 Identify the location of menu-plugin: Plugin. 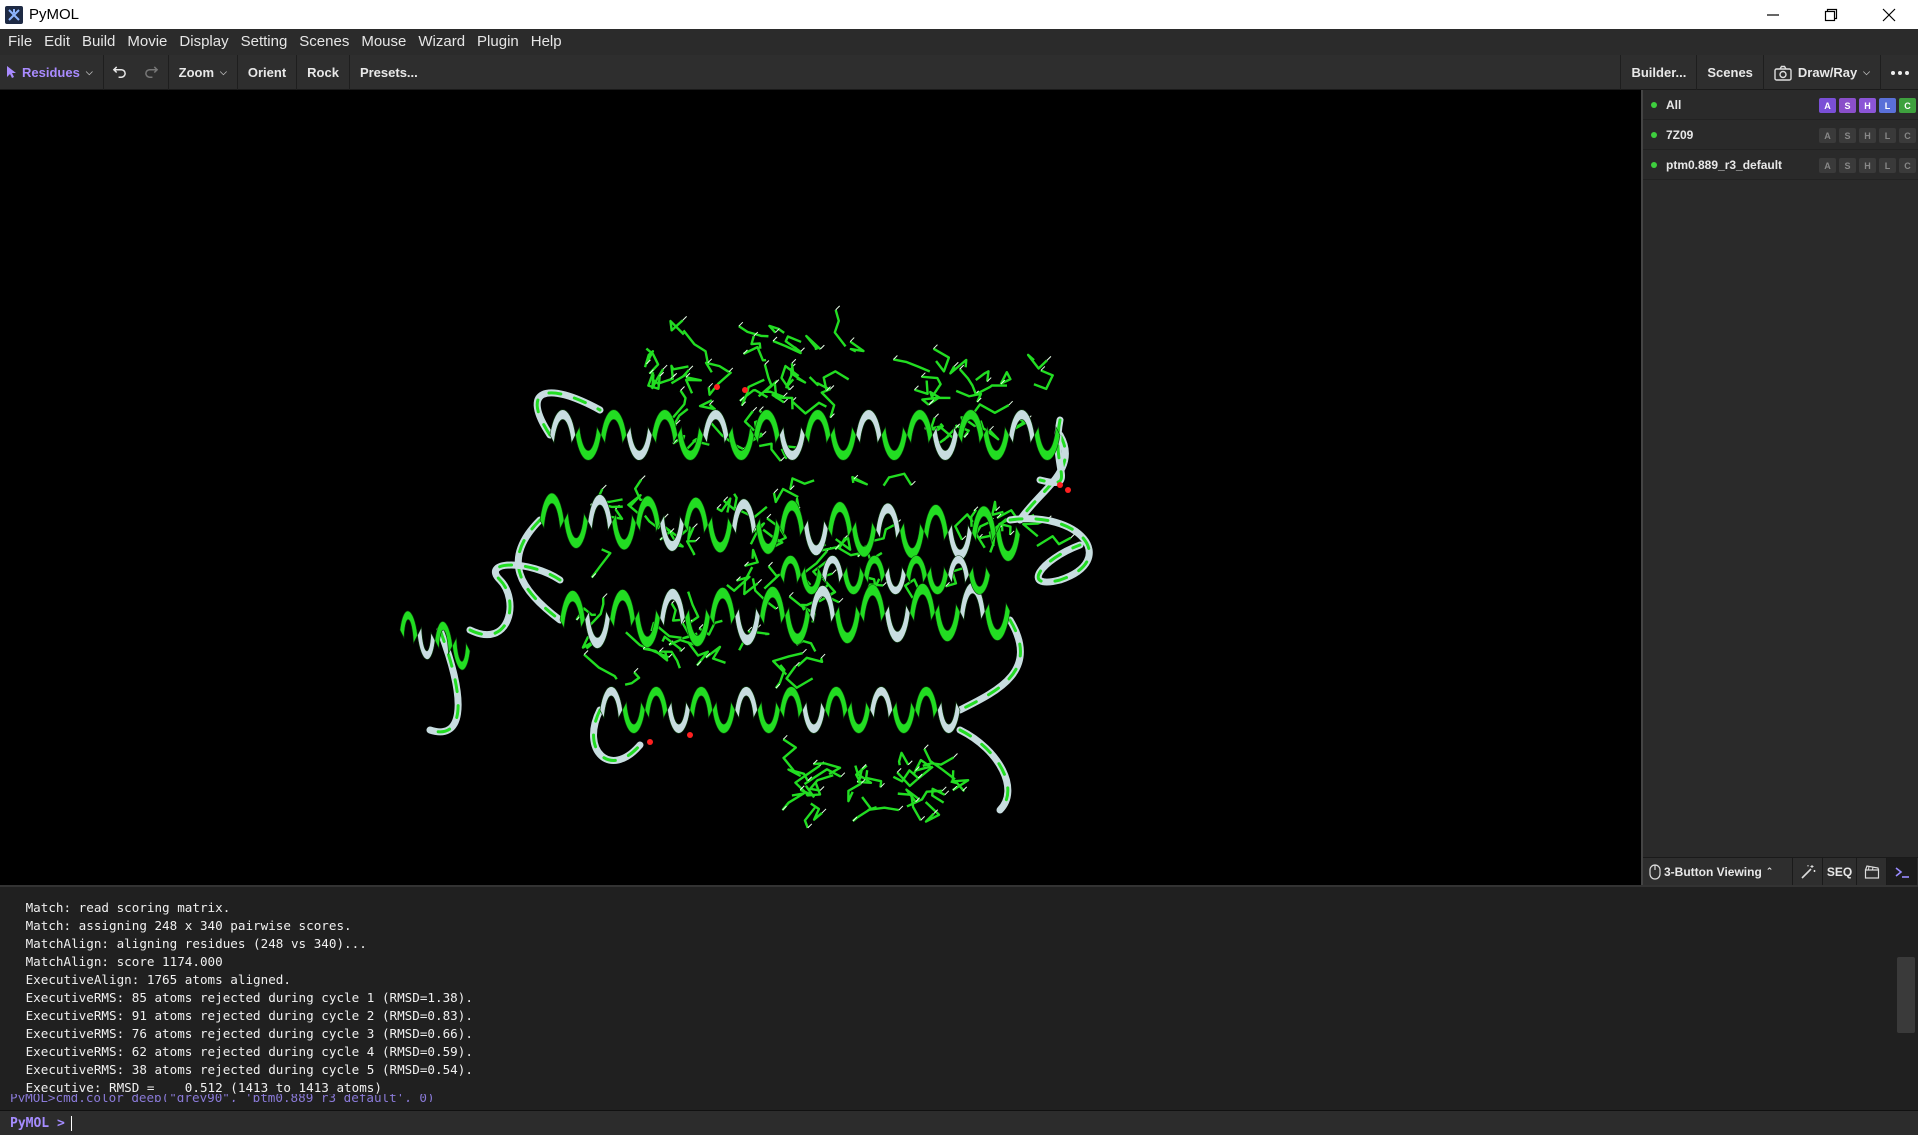
(498, 42).